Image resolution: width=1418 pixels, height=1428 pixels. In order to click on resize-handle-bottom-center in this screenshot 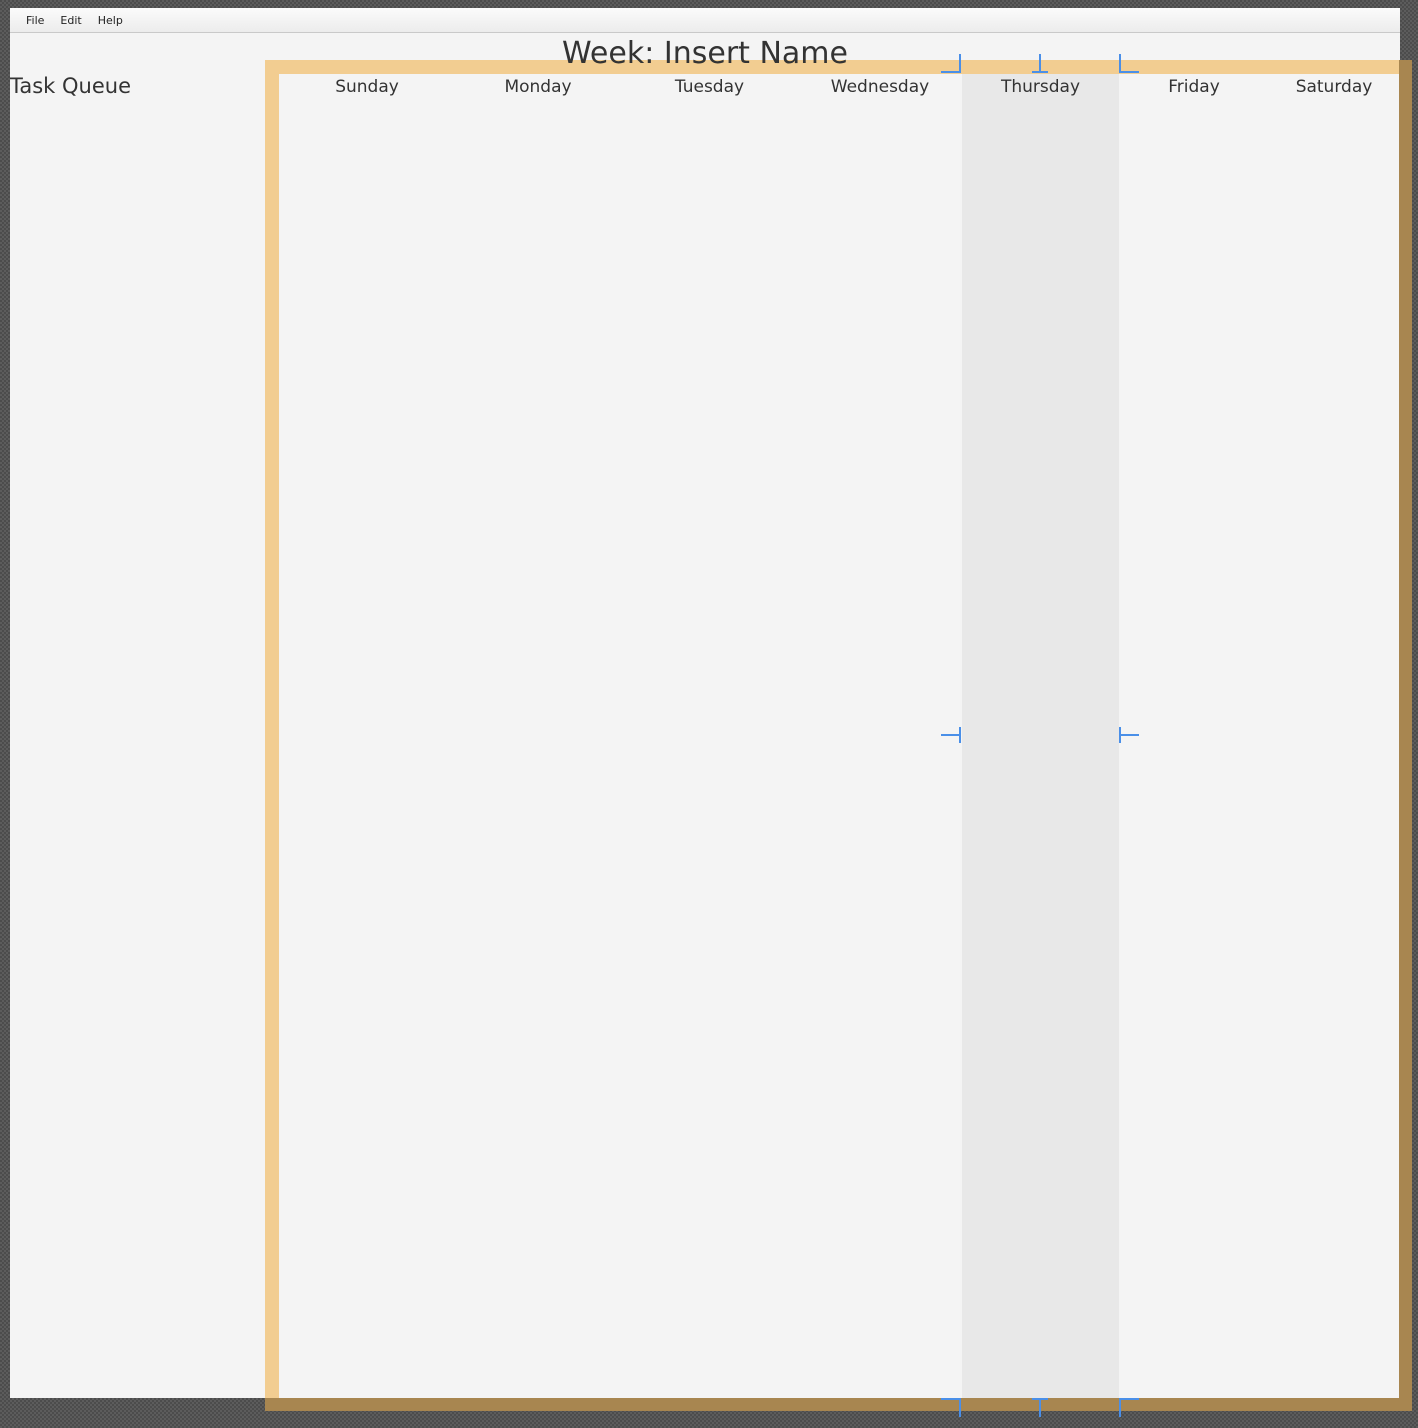, I will do `click(1040, 1407)`.